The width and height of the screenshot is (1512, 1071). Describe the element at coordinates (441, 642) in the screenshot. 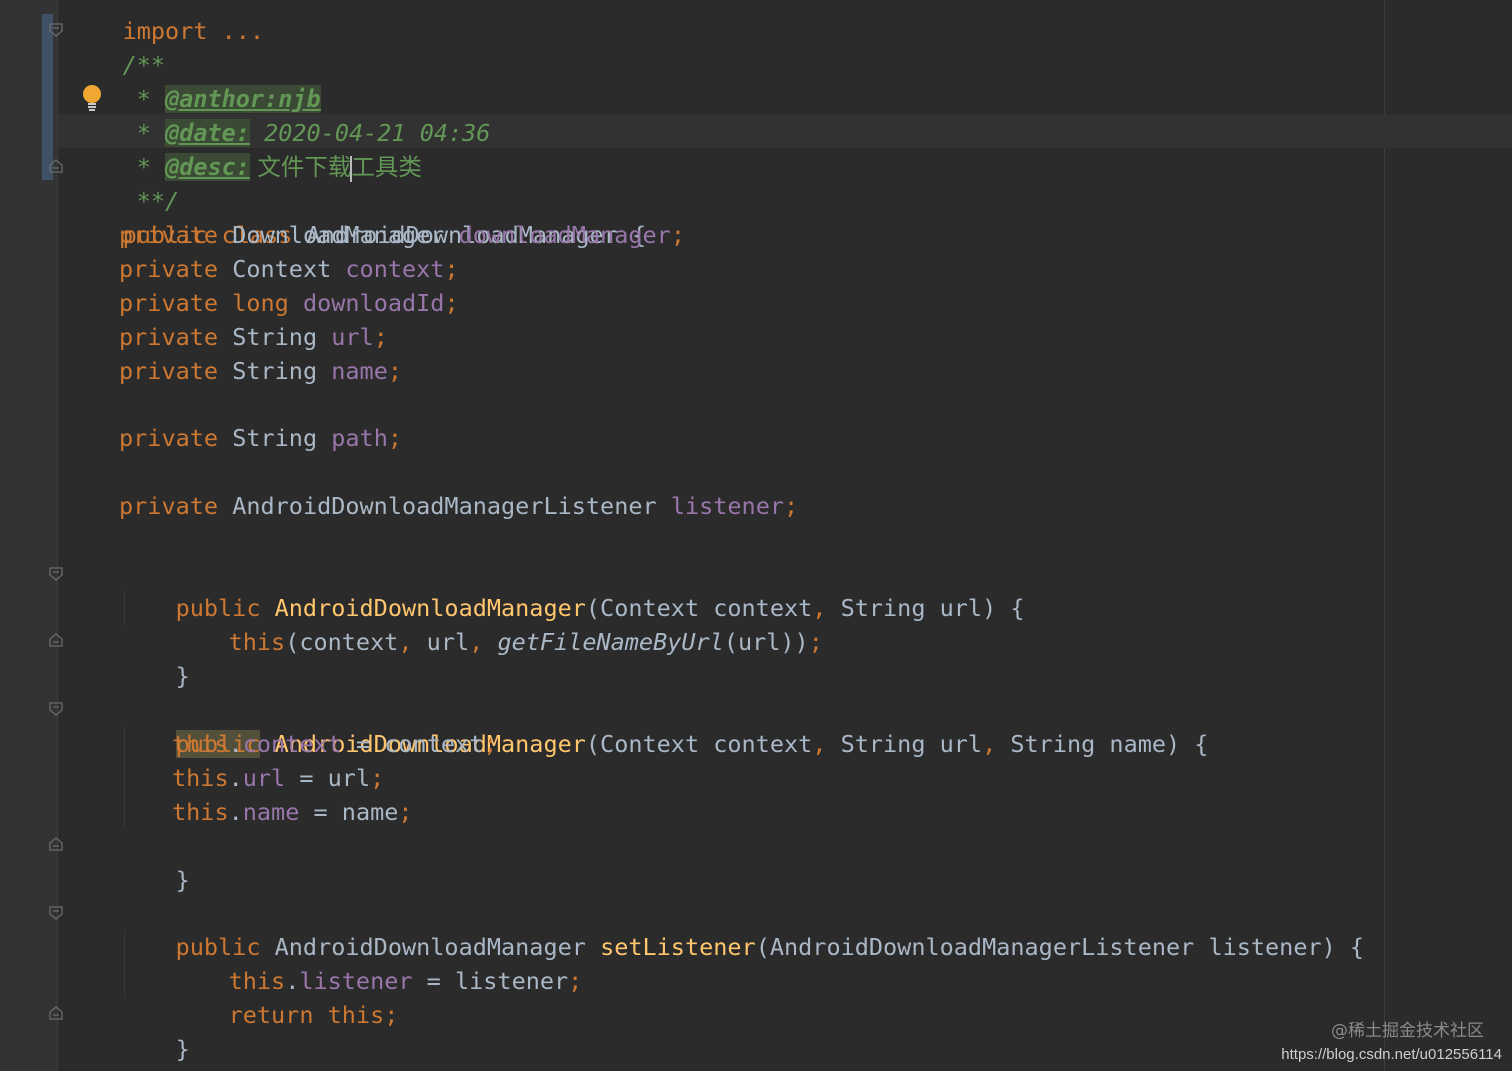

I see `call-args: url` at that location.